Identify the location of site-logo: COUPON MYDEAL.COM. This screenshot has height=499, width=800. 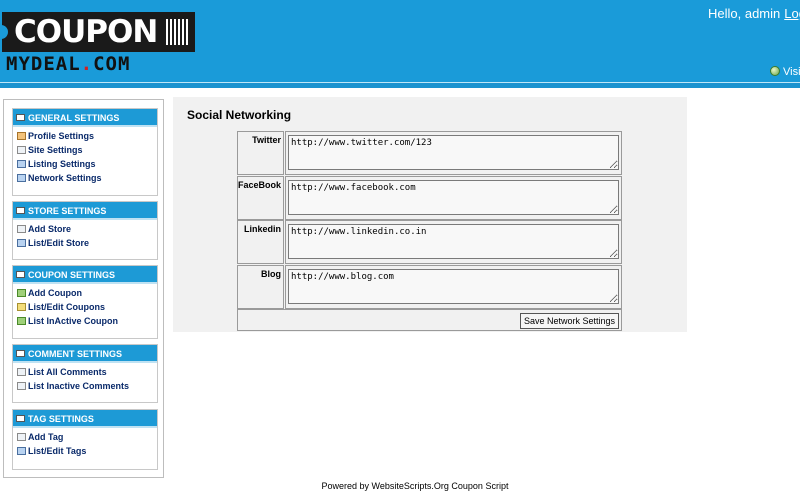
(98, 43).